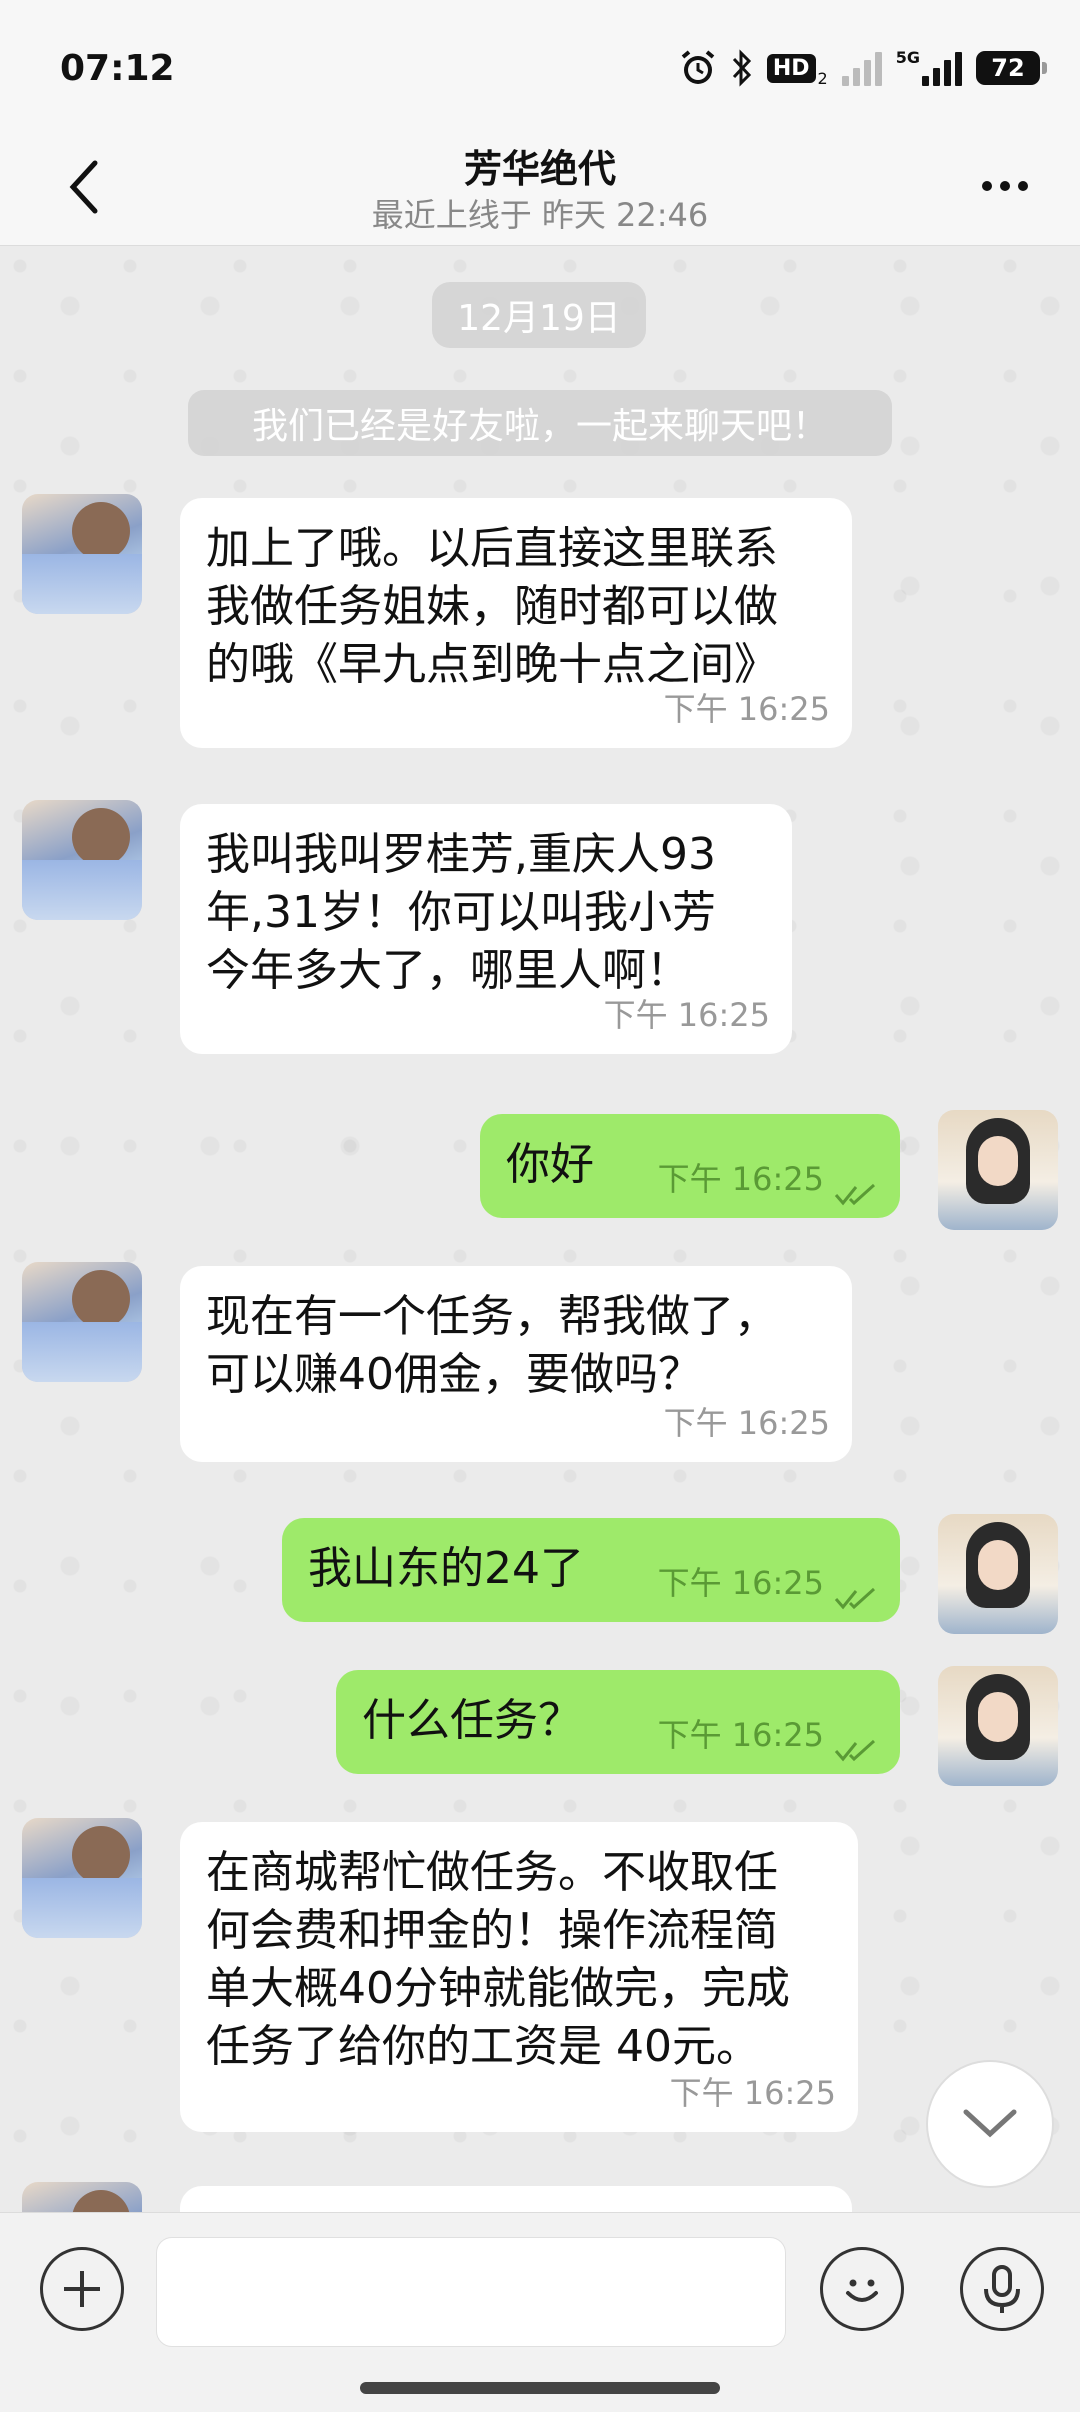  I want to click on chevron-down-icon, so click(990, 2123).